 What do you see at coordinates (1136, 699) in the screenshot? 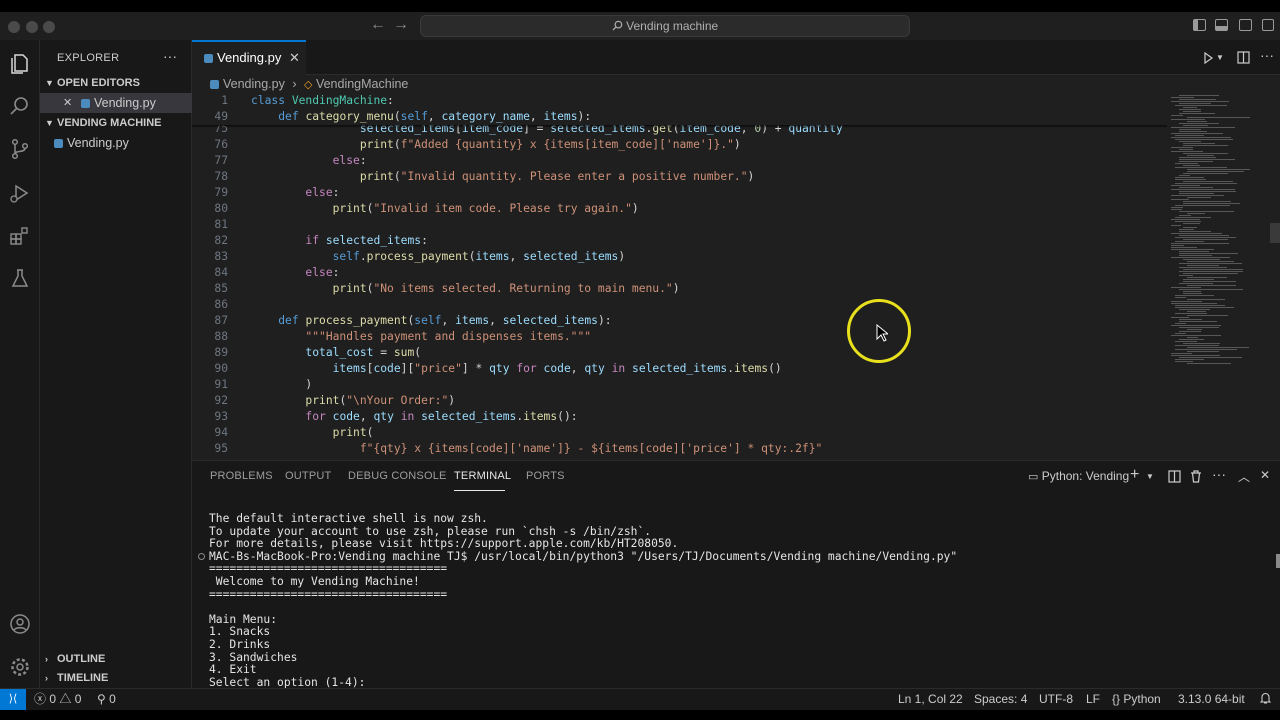
I see `language-mode: {} Python` at bounding box center [1136, 699].